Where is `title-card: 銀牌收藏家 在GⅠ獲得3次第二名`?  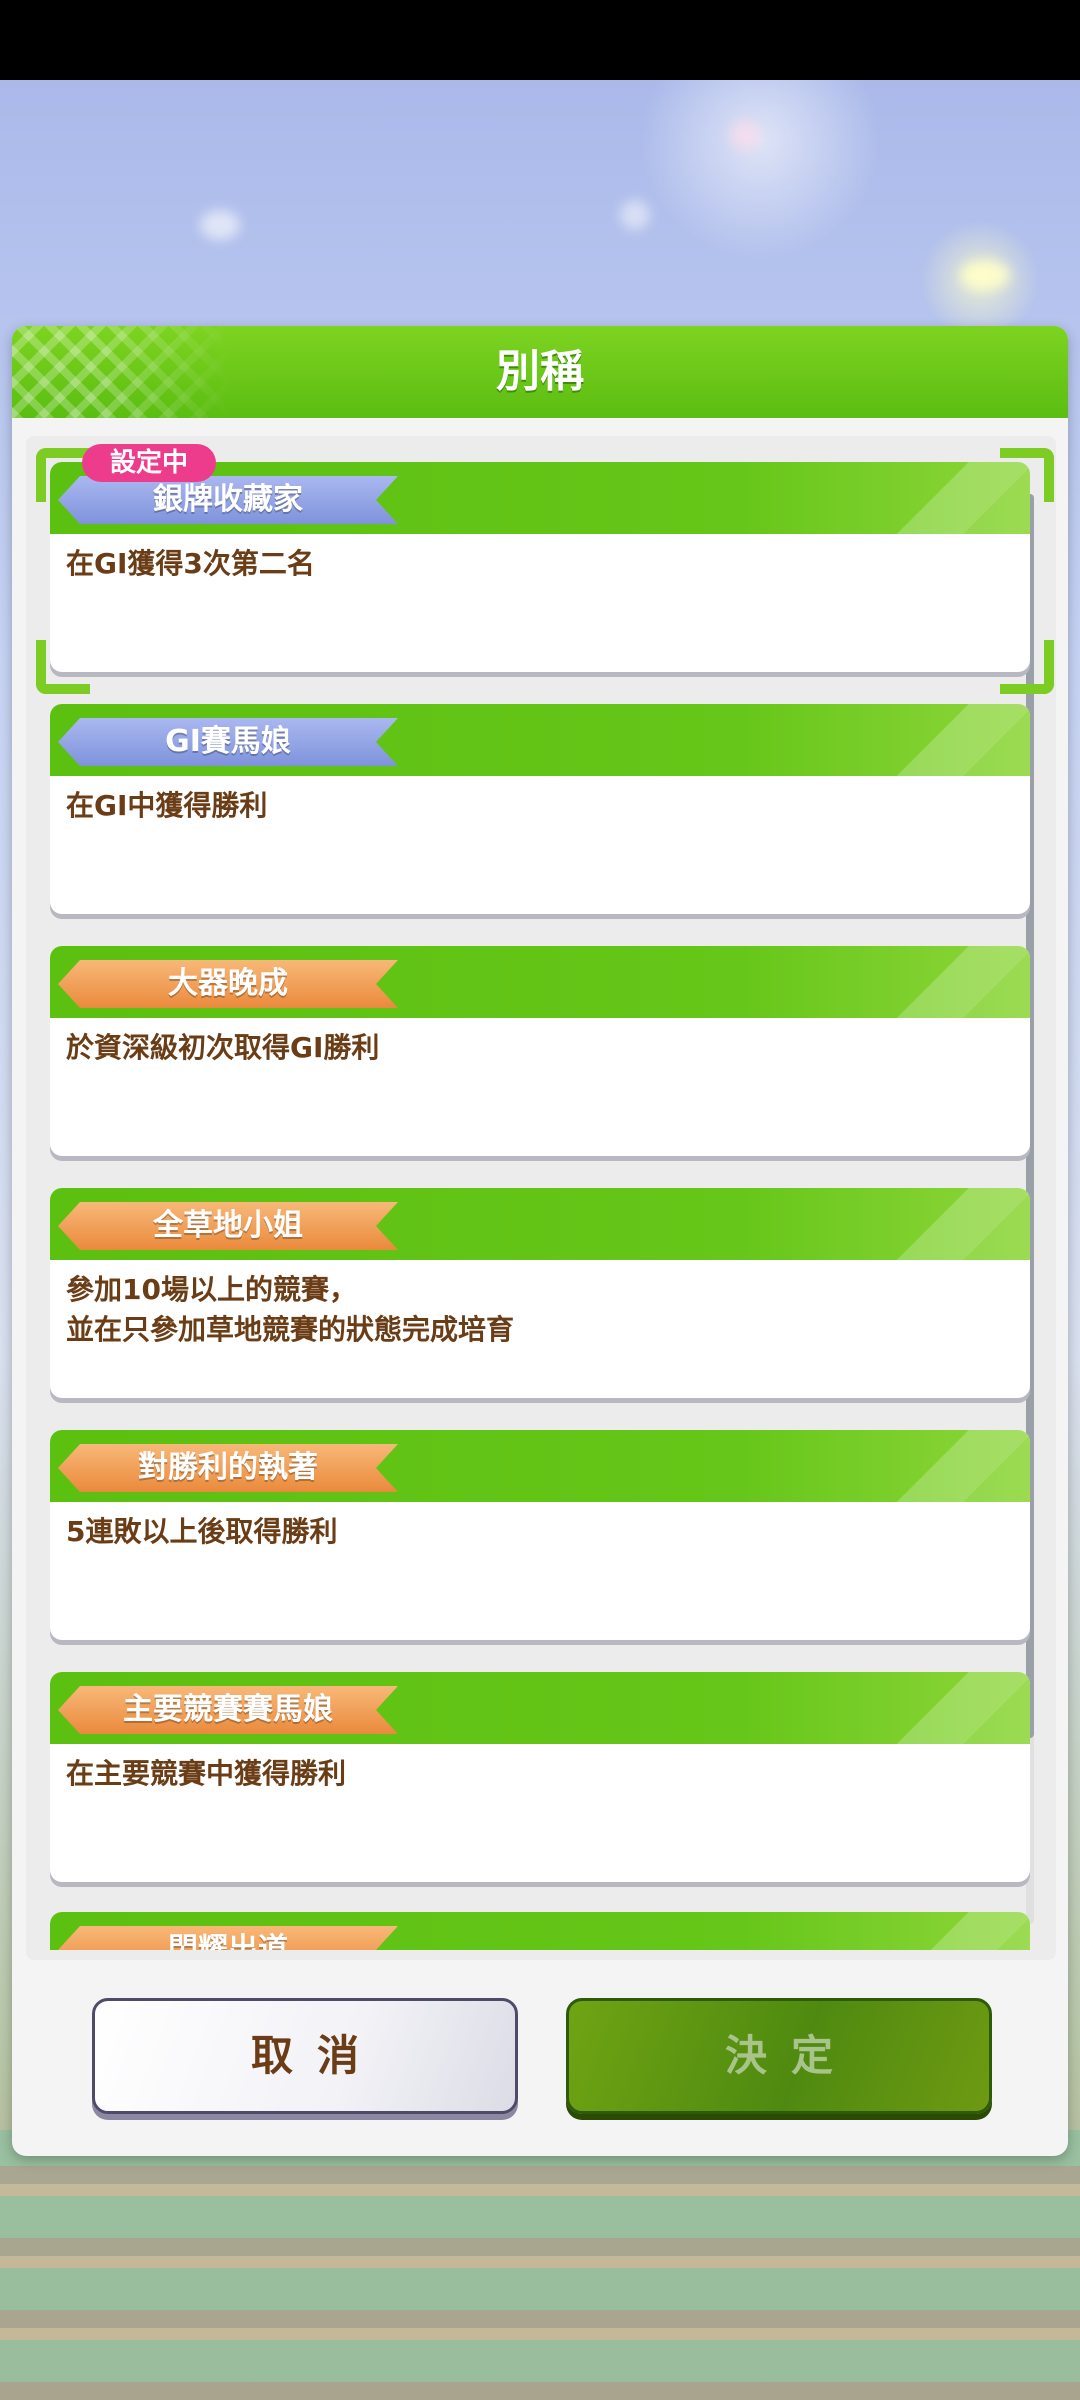
title-card: 銀牌收藏家 在GⅠ獲得3次第二名 is located at coordinates (540, 567).